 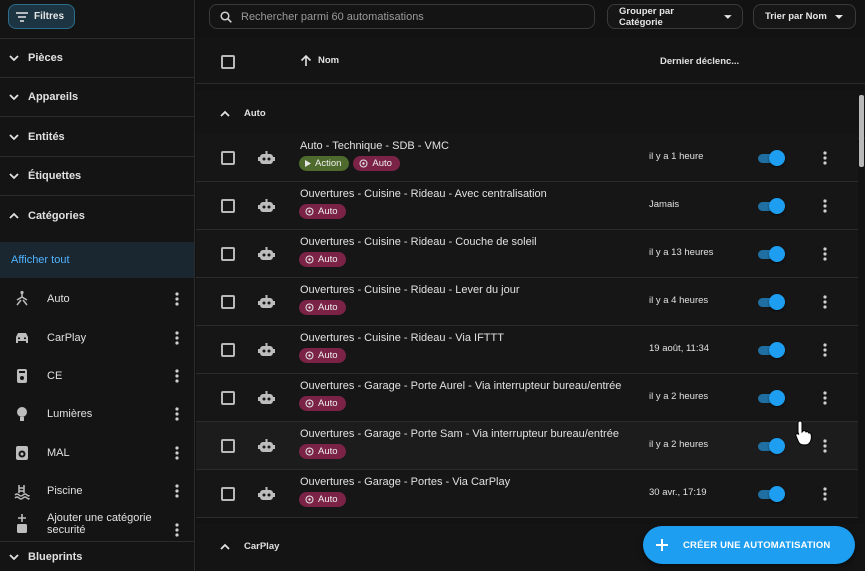 I want to click on last-triggered: il y a 4 heures, so click(x=679, y=300).